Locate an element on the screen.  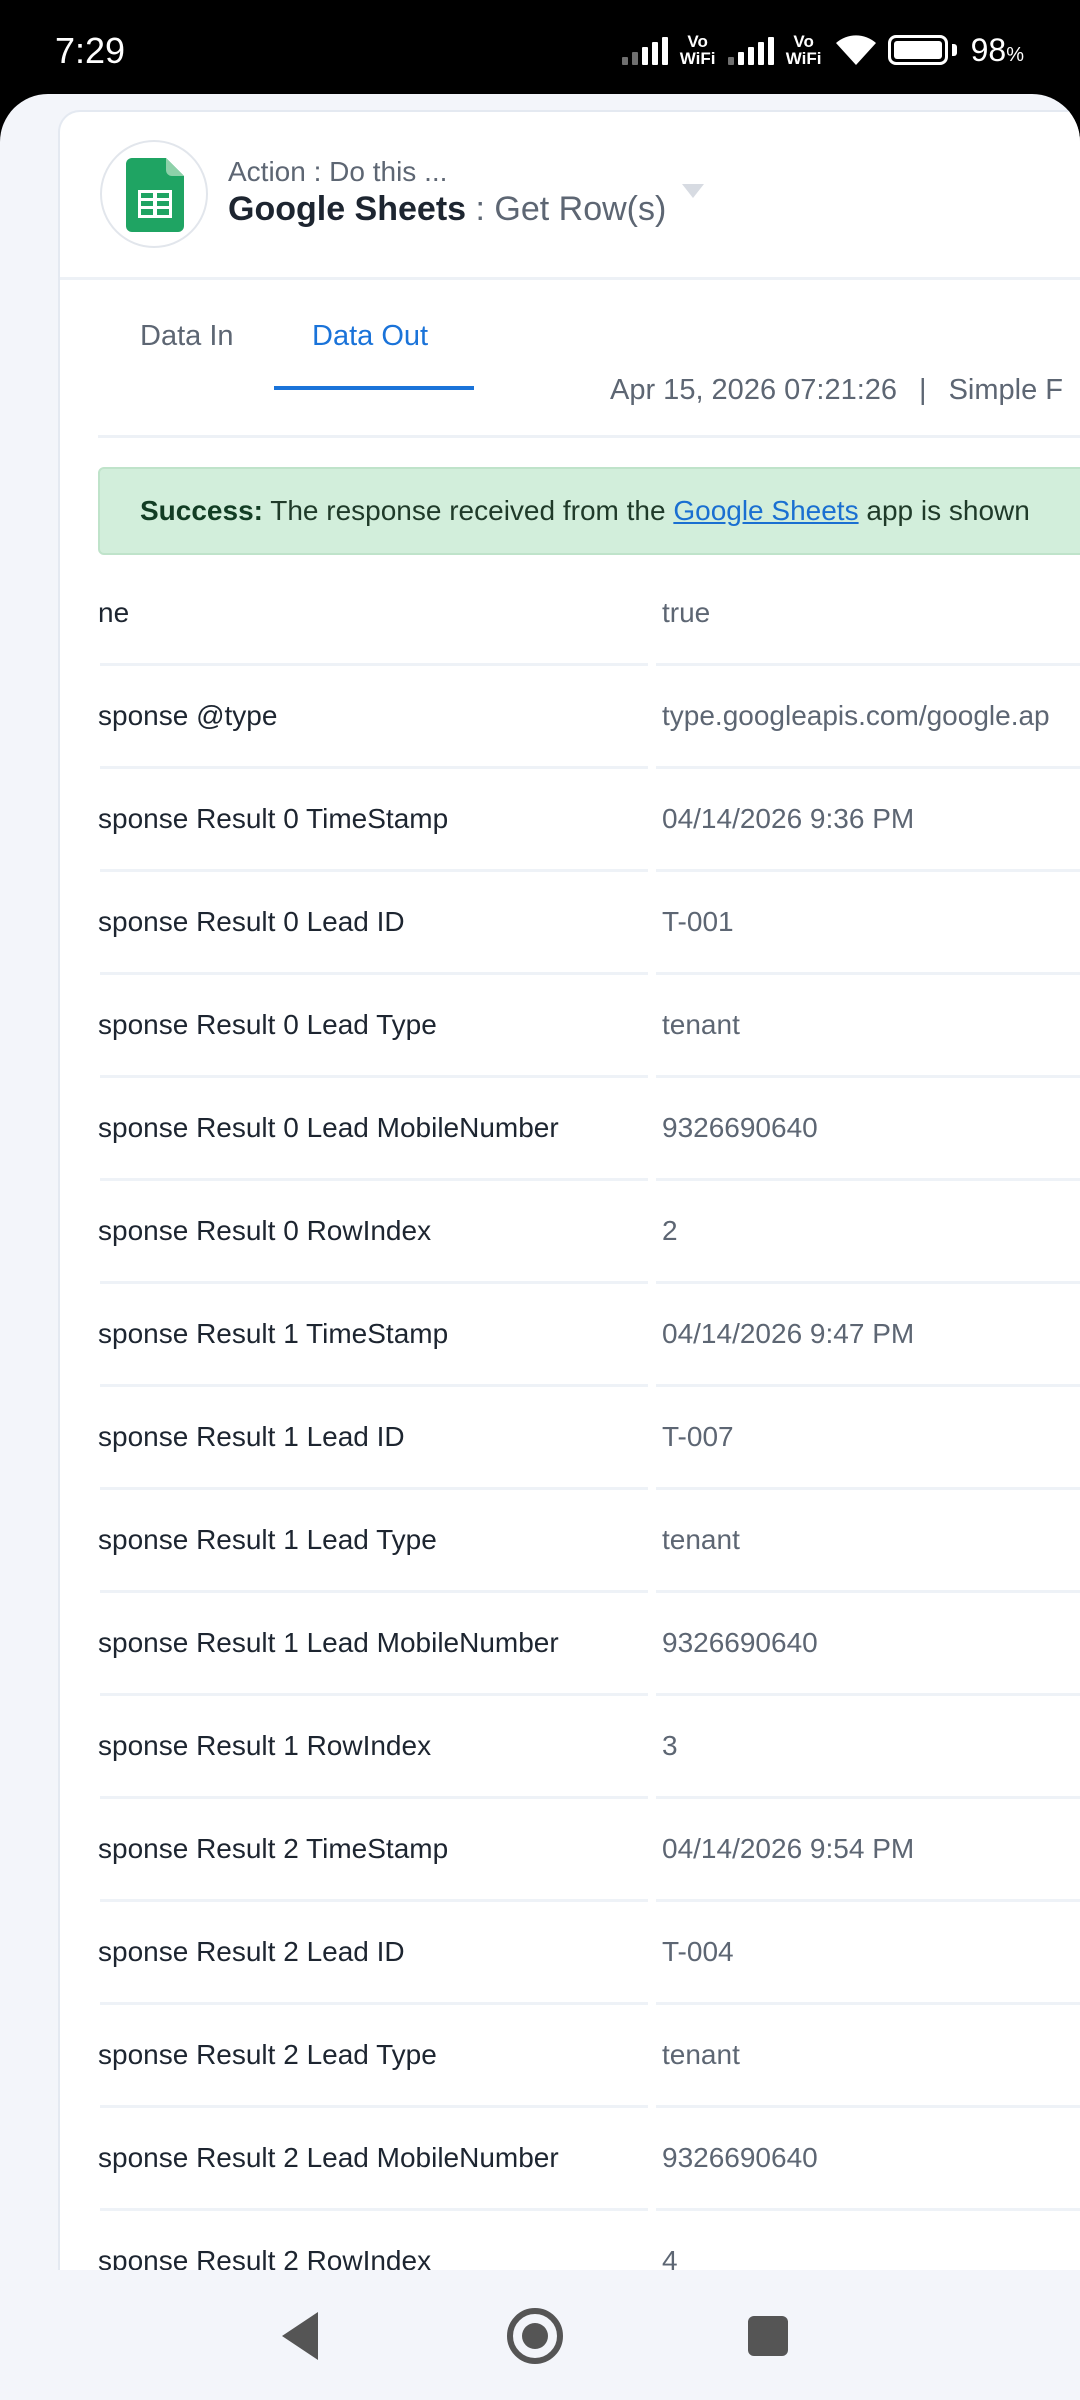
row-key: sponse Result 1 RowIndex is located at coordinates (265, 1745).